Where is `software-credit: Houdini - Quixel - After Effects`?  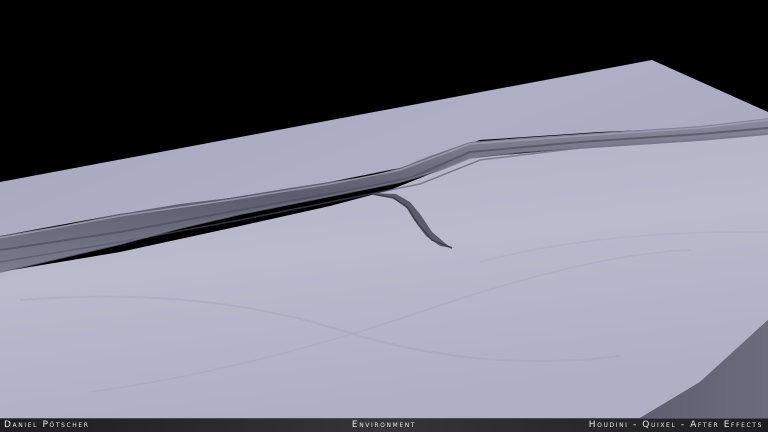
software-credit: Houdini - Quixel - After Effects is located at coordinates (675, 425).